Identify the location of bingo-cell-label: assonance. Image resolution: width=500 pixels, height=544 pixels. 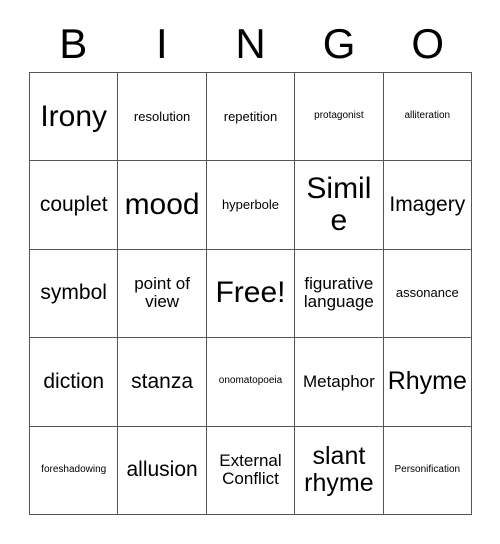
(427, 293).